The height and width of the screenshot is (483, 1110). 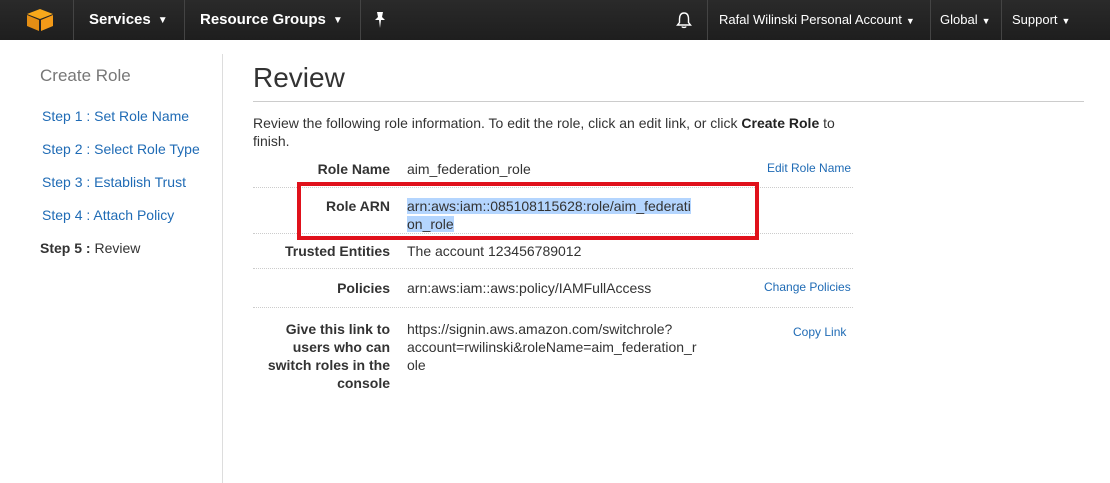 I want to click on role-arn-highlight-annotation, so click(x=528, y=211).